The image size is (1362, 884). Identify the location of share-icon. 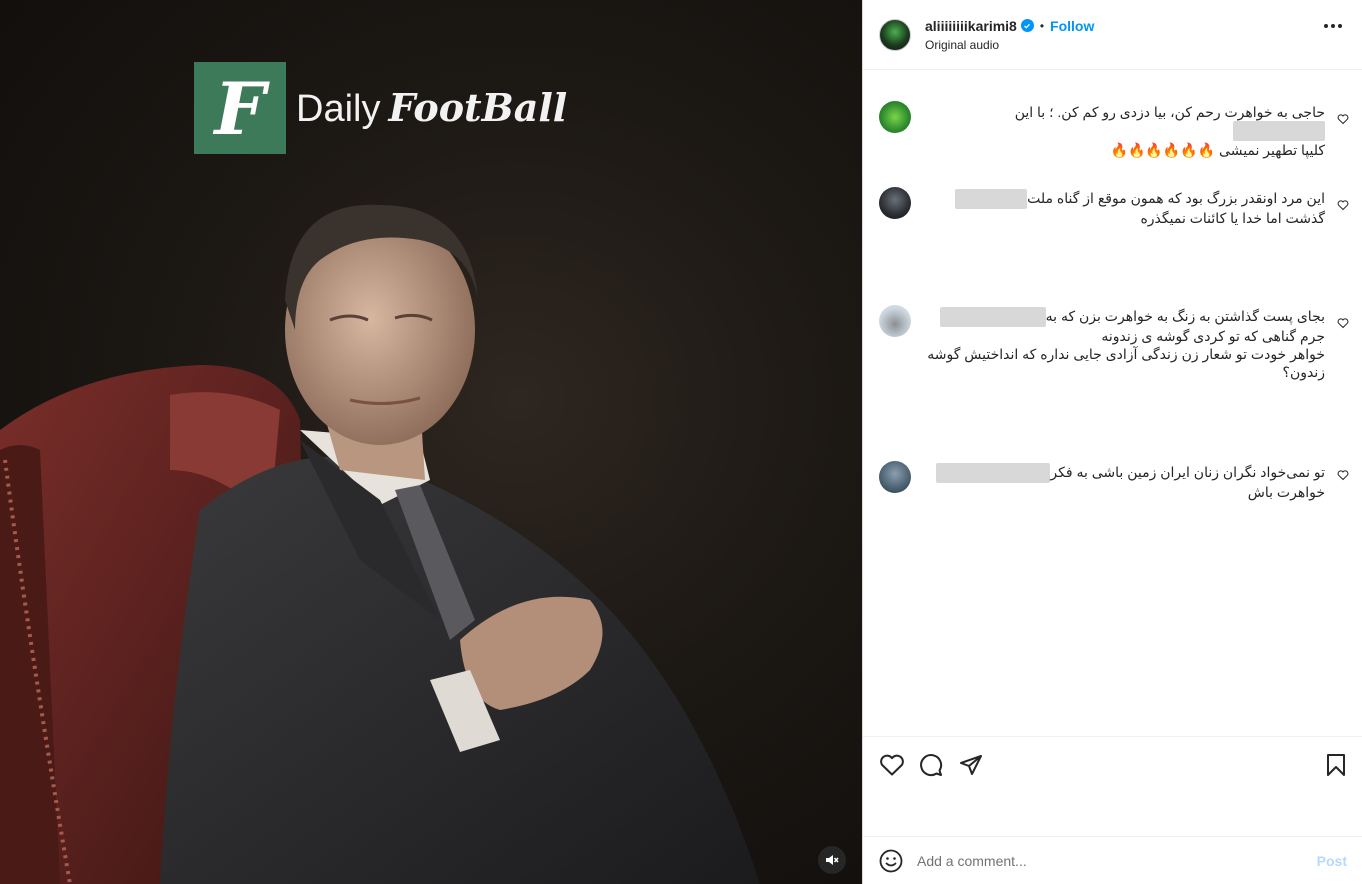
(971, 765).